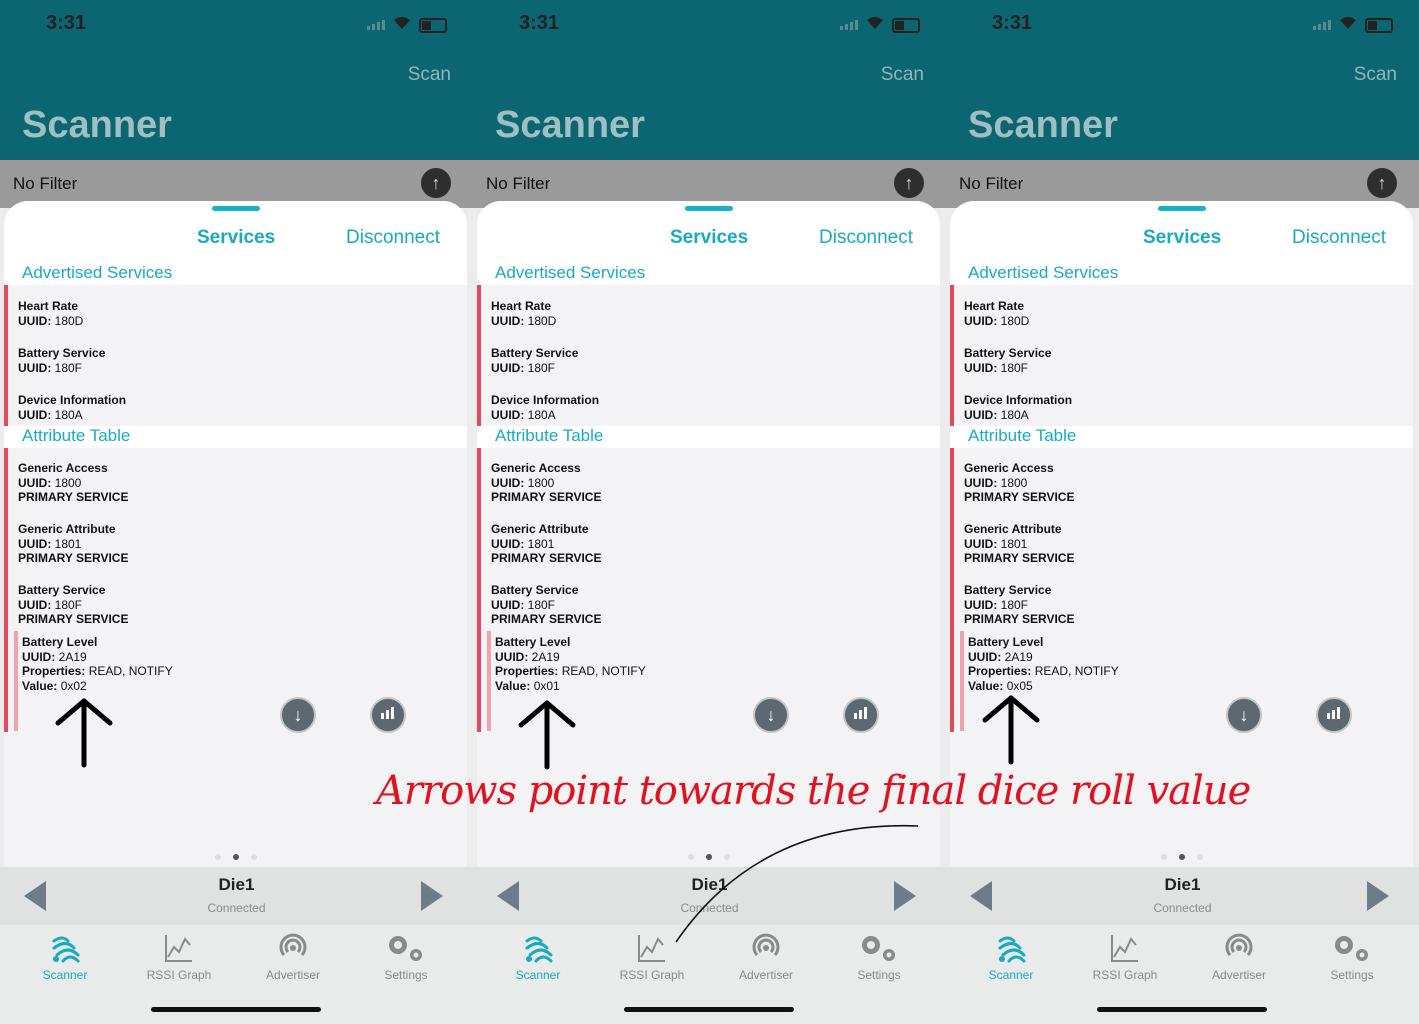 This screenshot has height=1024, width=1419. Describe the element at coordinates (1182, 896) in the screenshot. I see `device-bar: Die1 Connected` at that location.